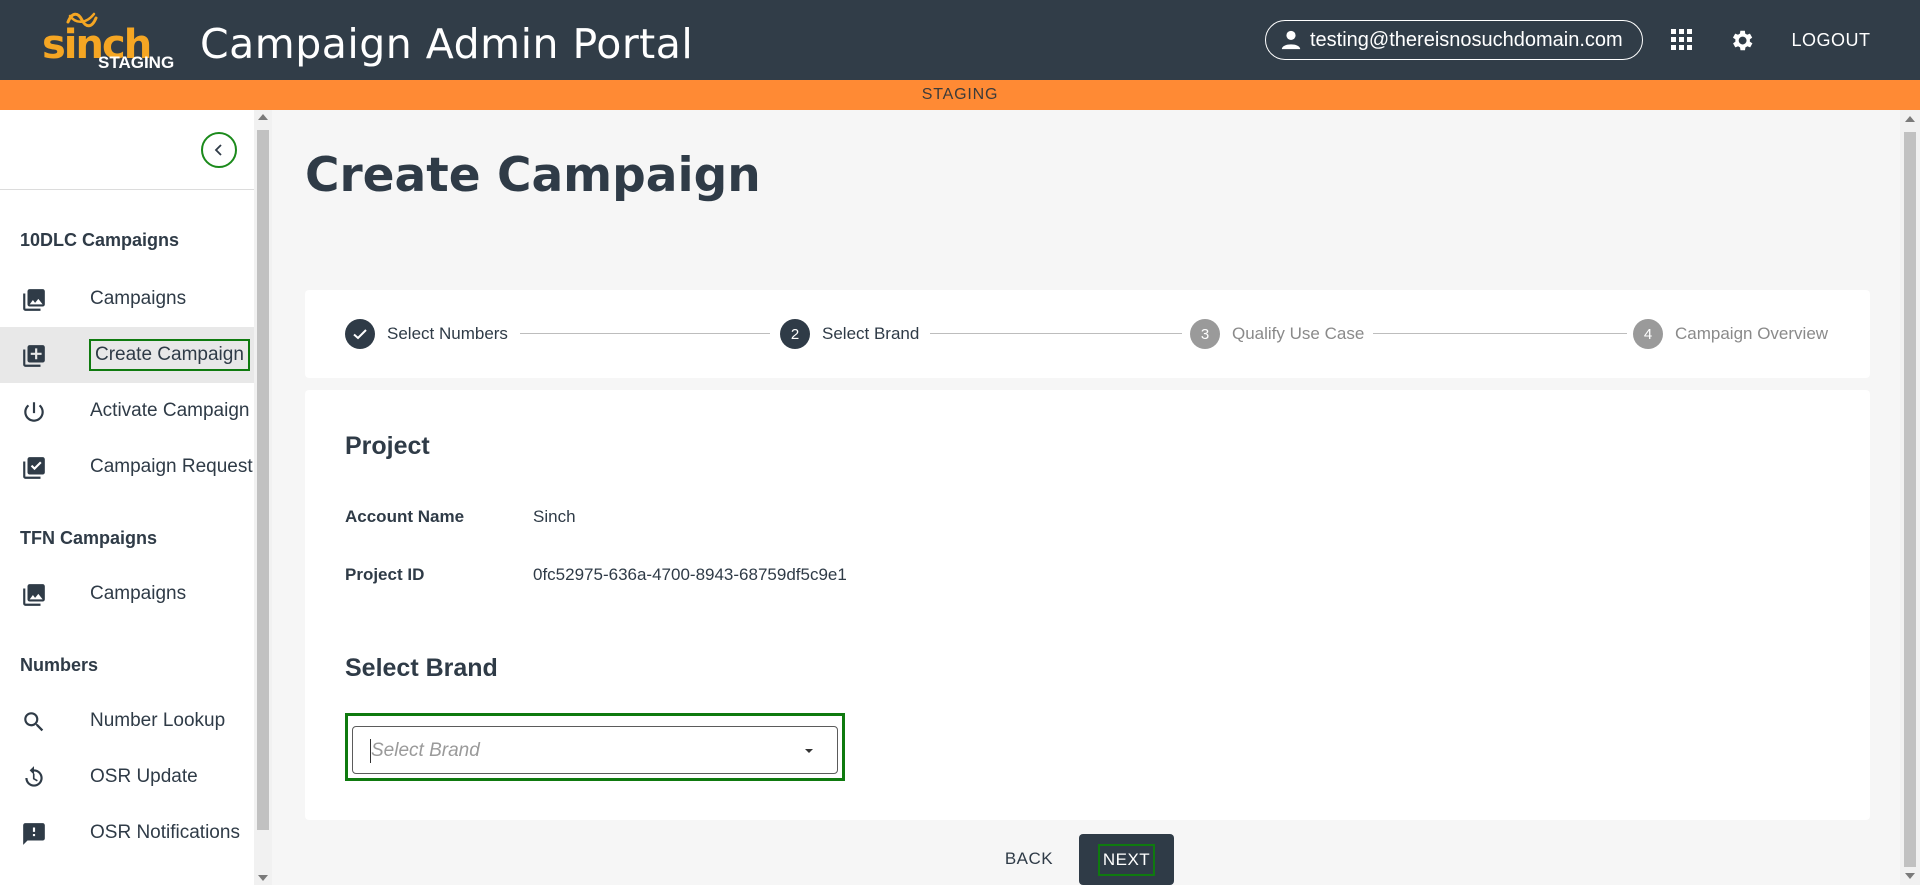 This screenshot has height=885, width=1920. Describe the element at coordinates (1205, 334) in the screenshot. I see `step-number: 3` at that location.